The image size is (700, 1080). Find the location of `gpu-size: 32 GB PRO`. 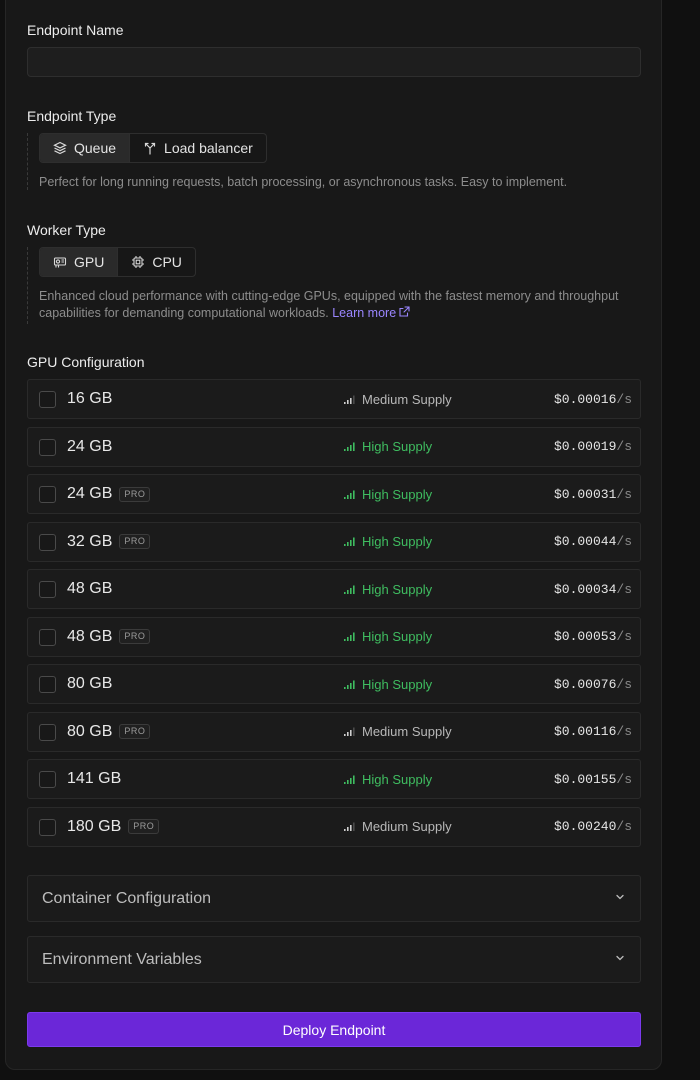

gpu-size: 32 GB PRO is located at coordinates (109, 542).